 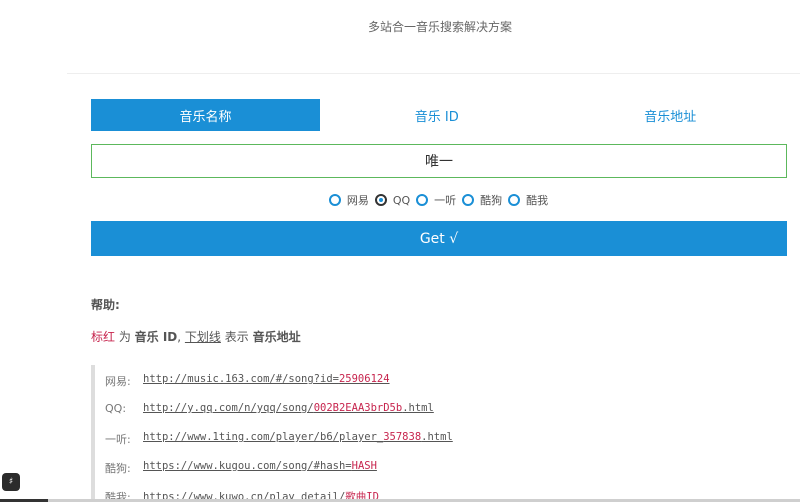 What do you see at coordinates (116, 408) in the screenshot?
I see `example-label: QQ:` at bounding box center [116, 408].